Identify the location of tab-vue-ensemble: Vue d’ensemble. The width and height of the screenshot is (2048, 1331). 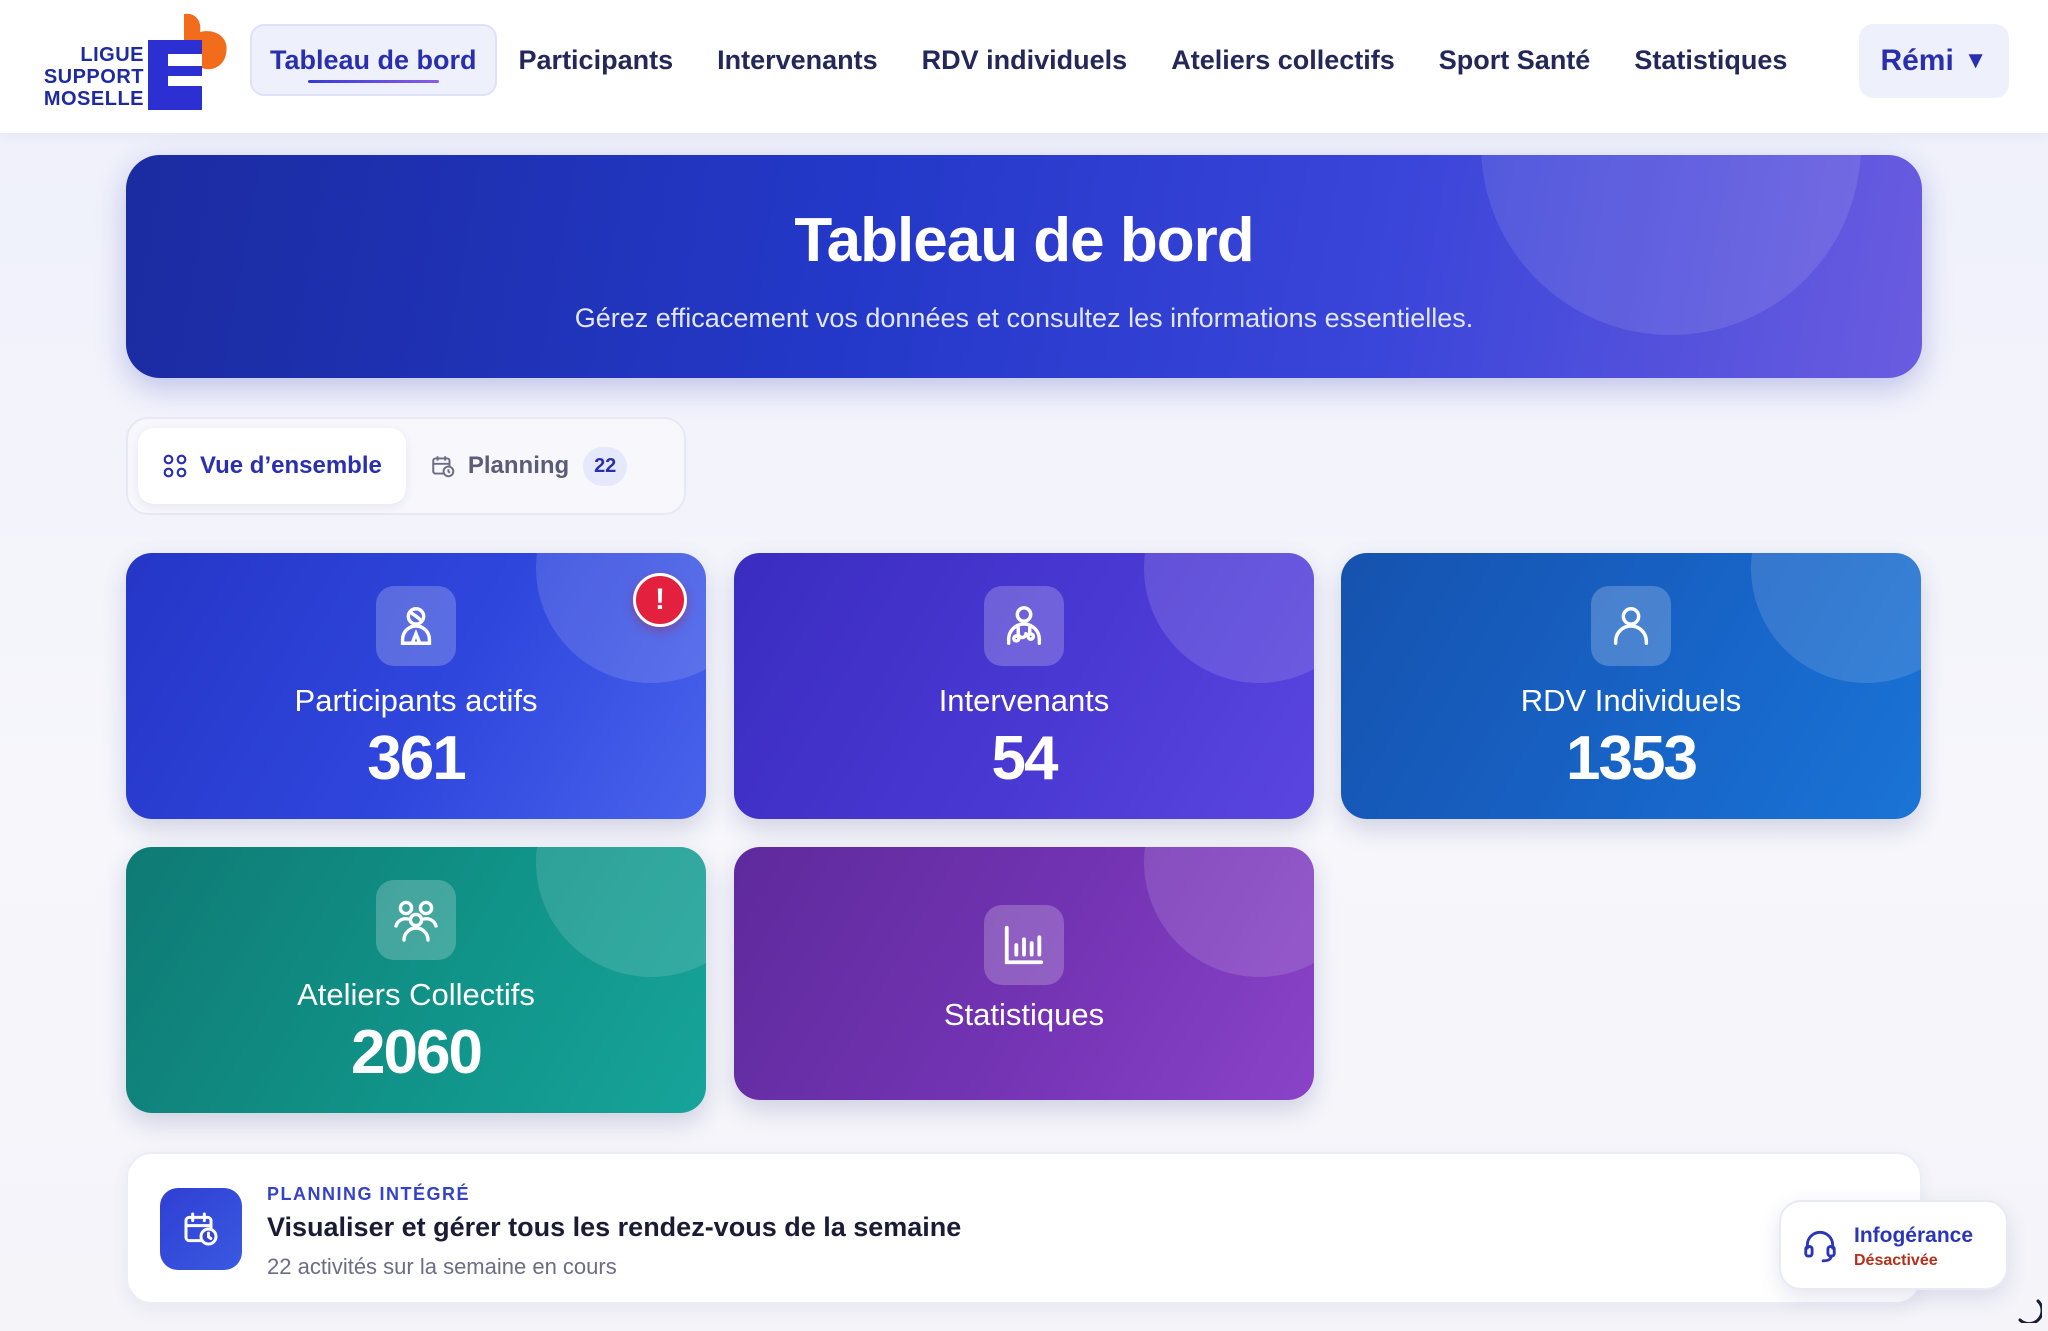
(272, 466).